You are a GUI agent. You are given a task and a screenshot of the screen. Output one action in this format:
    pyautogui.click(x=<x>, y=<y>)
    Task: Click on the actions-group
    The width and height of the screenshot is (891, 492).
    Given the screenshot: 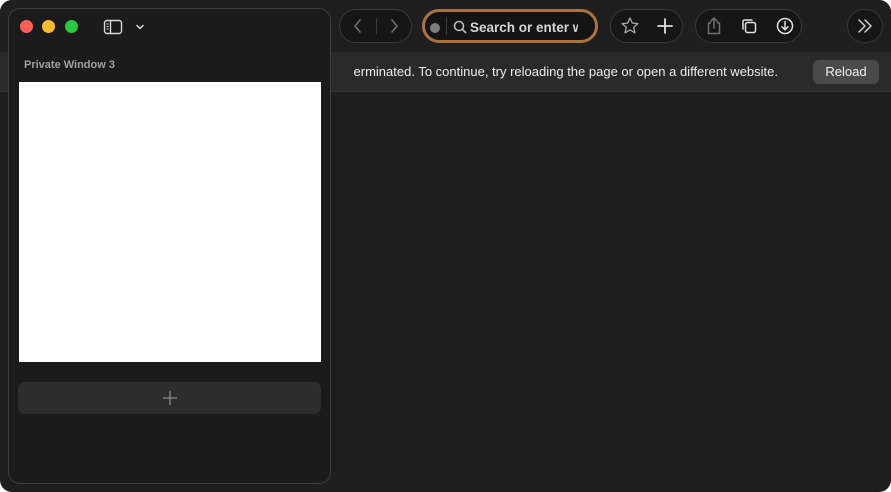 What is the action you would take?
    pyautogui.click(x=748, y=26)
    